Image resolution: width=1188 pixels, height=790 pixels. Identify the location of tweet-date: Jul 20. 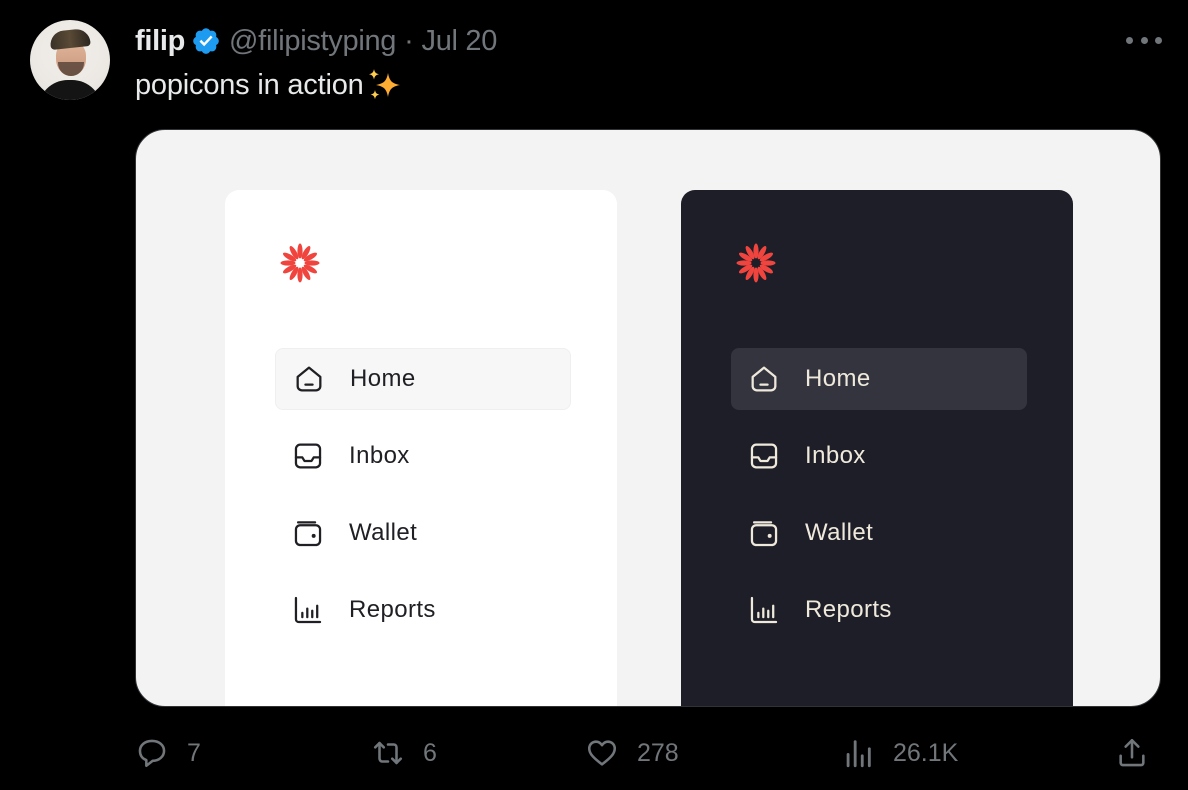
(460, 41).